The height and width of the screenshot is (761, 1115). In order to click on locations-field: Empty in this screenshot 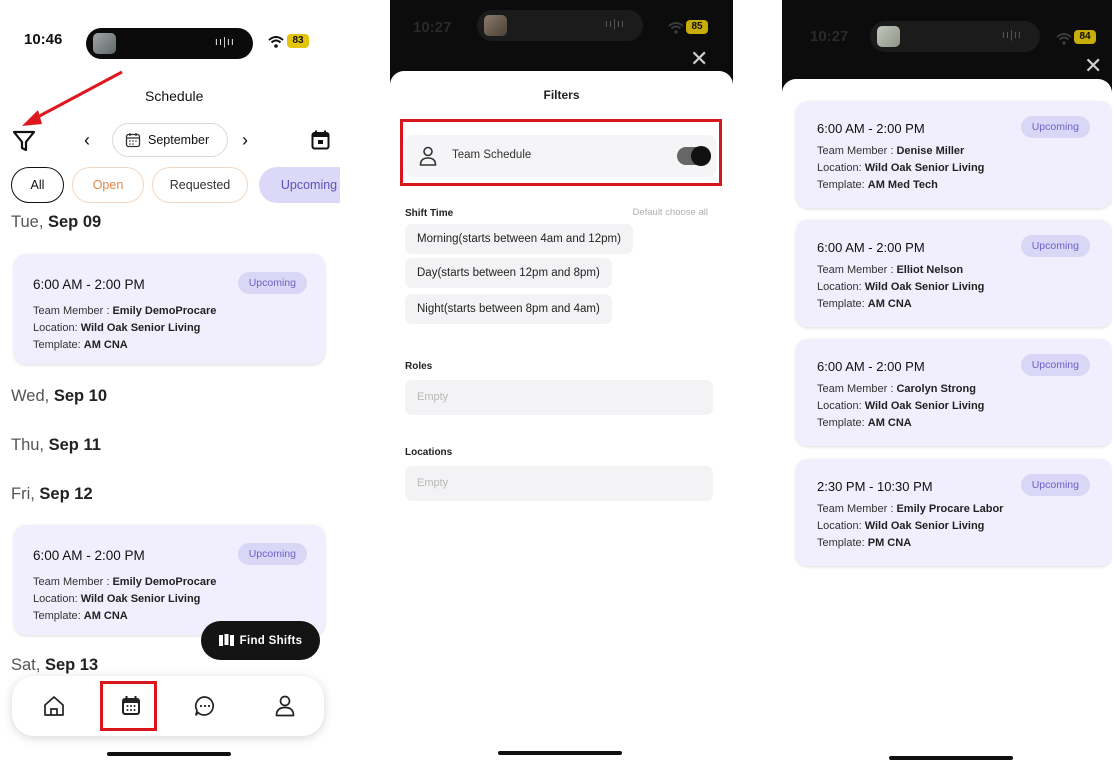, I will do `click(559, 483)`.